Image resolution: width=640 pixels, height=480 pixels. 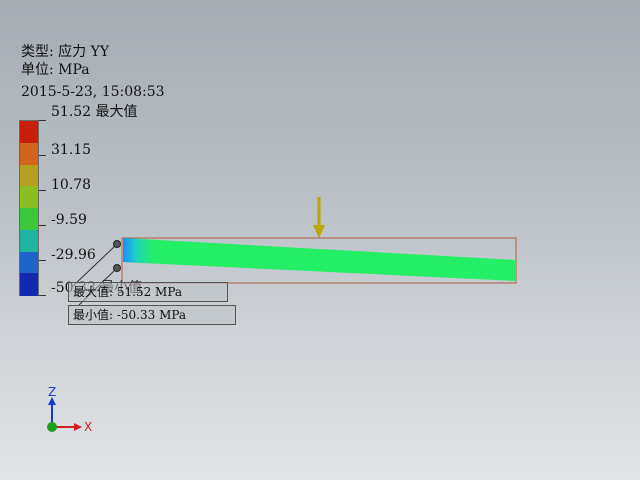 I want to click on triad-z-label: Z, so click(x=52, y=392).